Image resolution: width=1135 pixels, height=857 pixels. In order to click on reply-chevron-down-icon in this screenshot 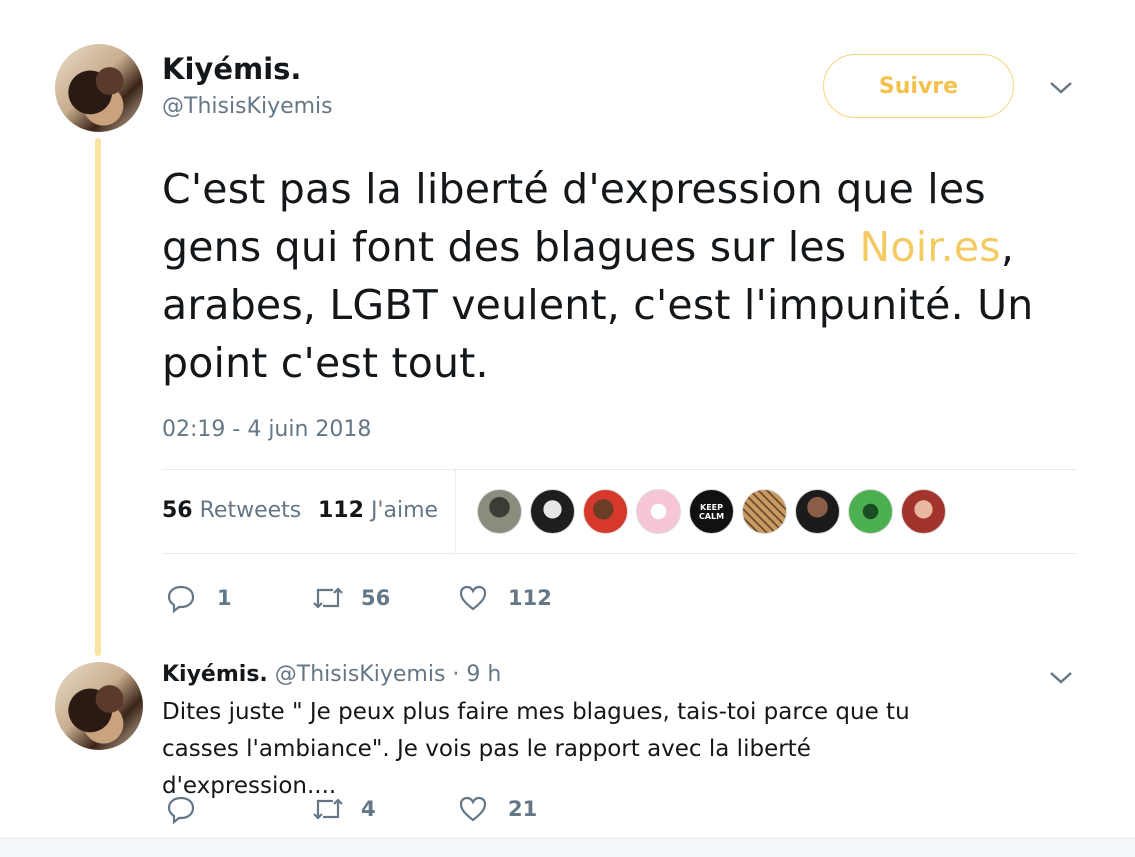, I will do `click(1061, 678)`.